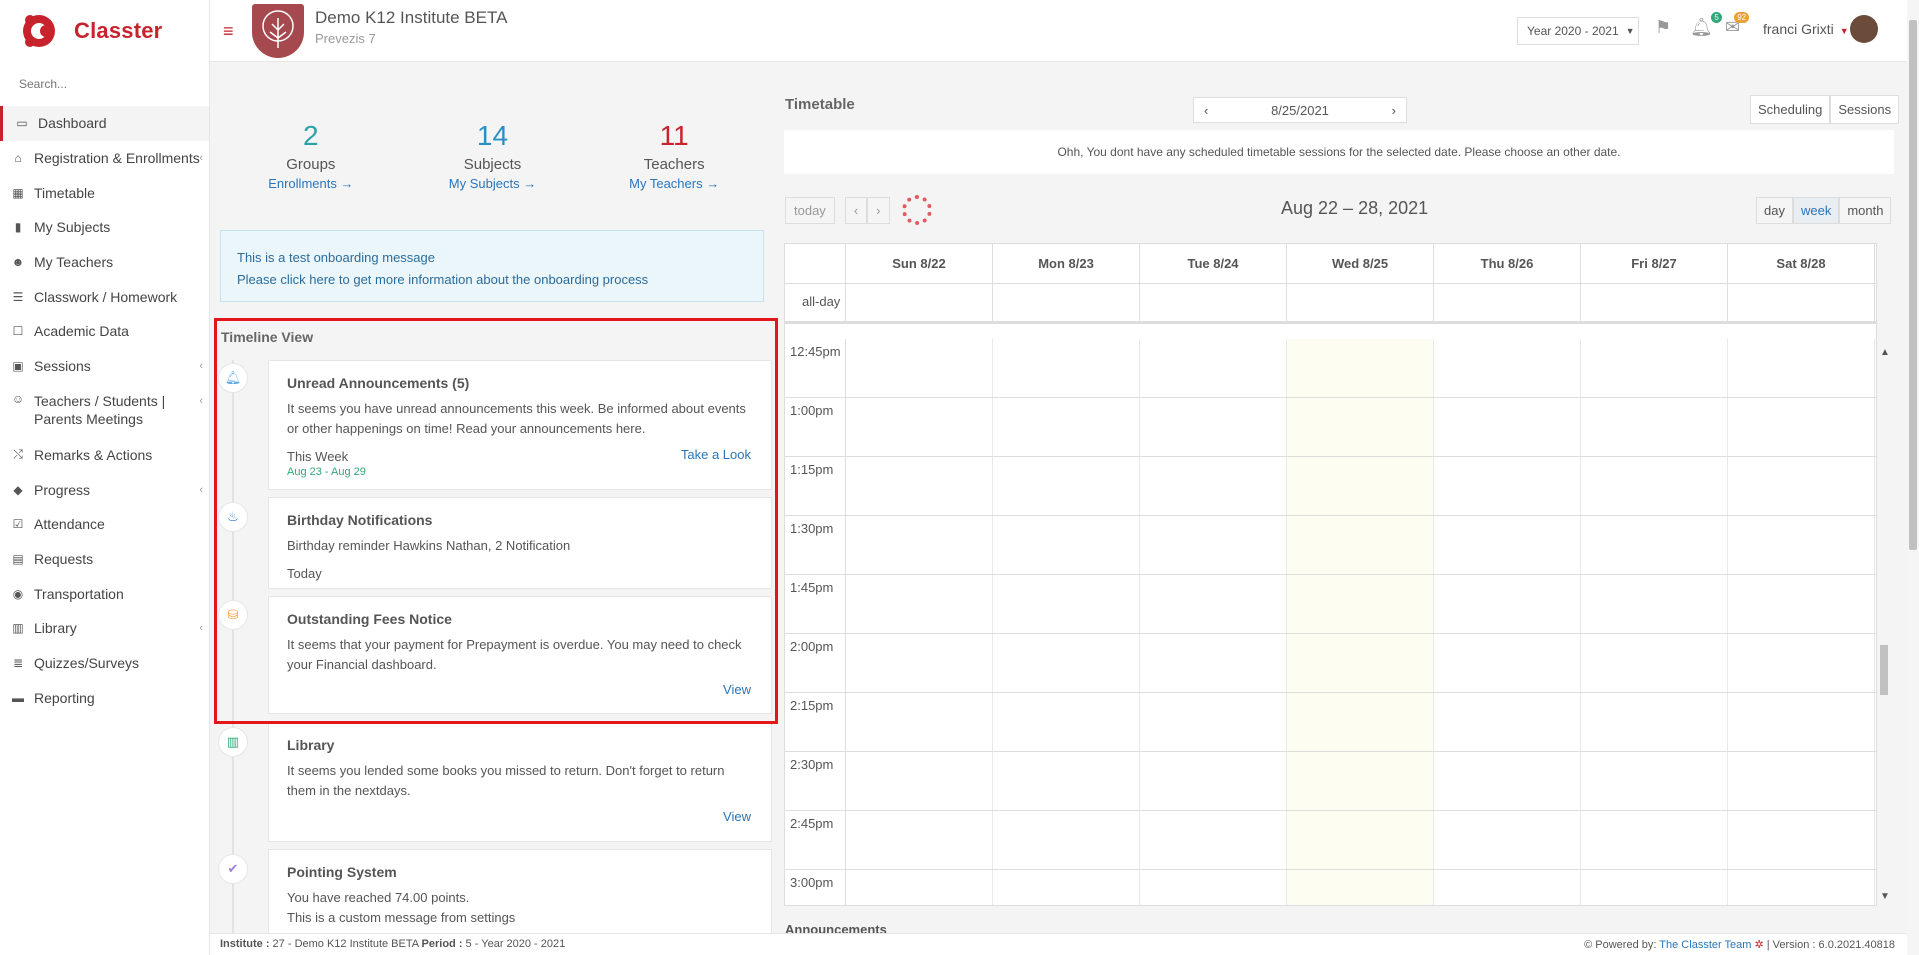 The image size is (1919, 955). I want to click on sidebar-item-library: ▥ Library ‹, so click(104, 628).